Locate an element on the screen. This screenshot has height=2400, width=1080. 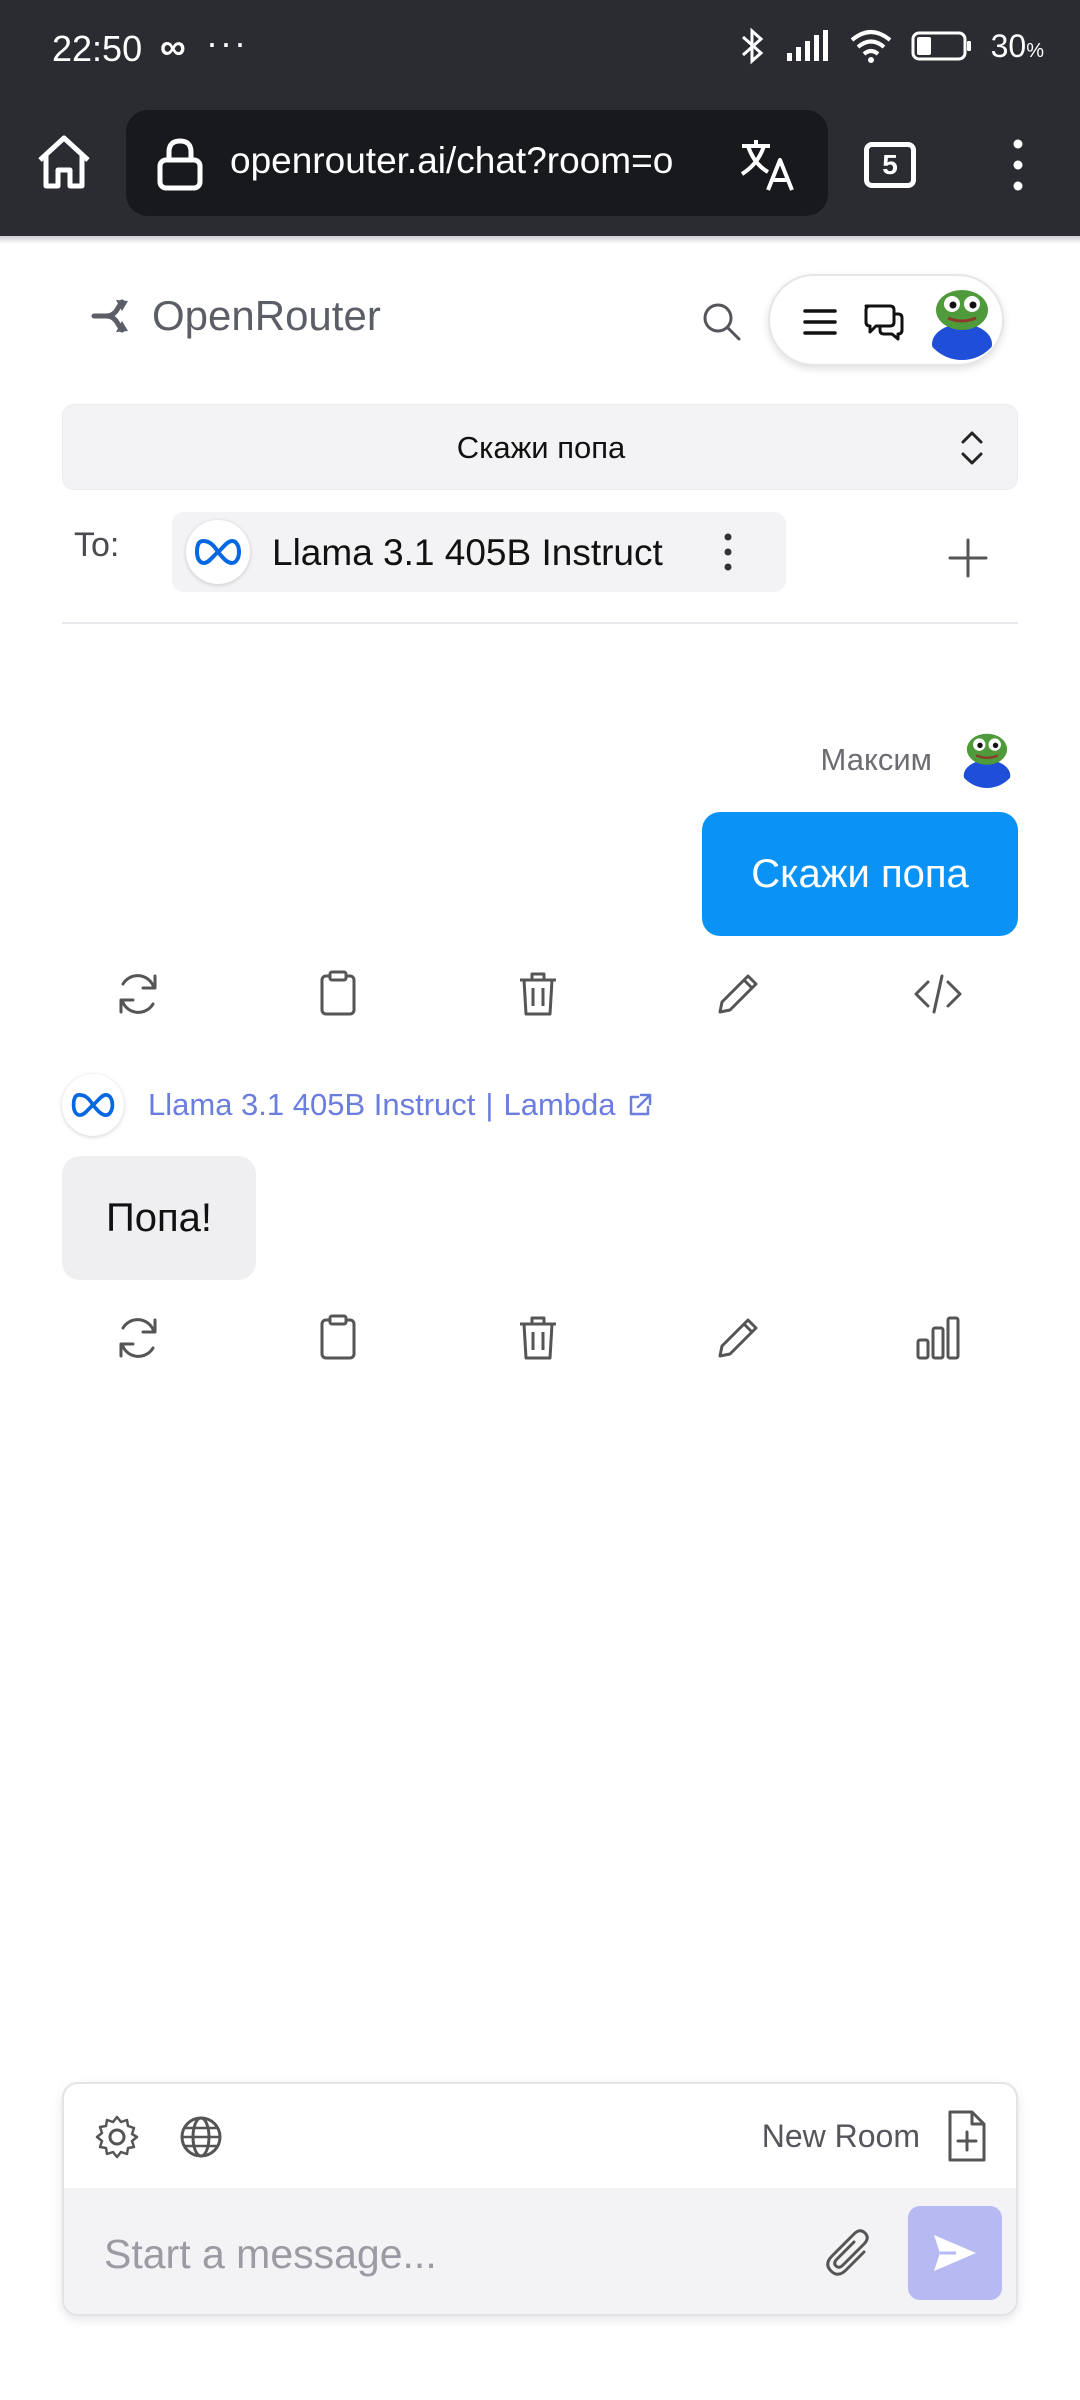
wifi-icon is located at coordinates (870, 46).